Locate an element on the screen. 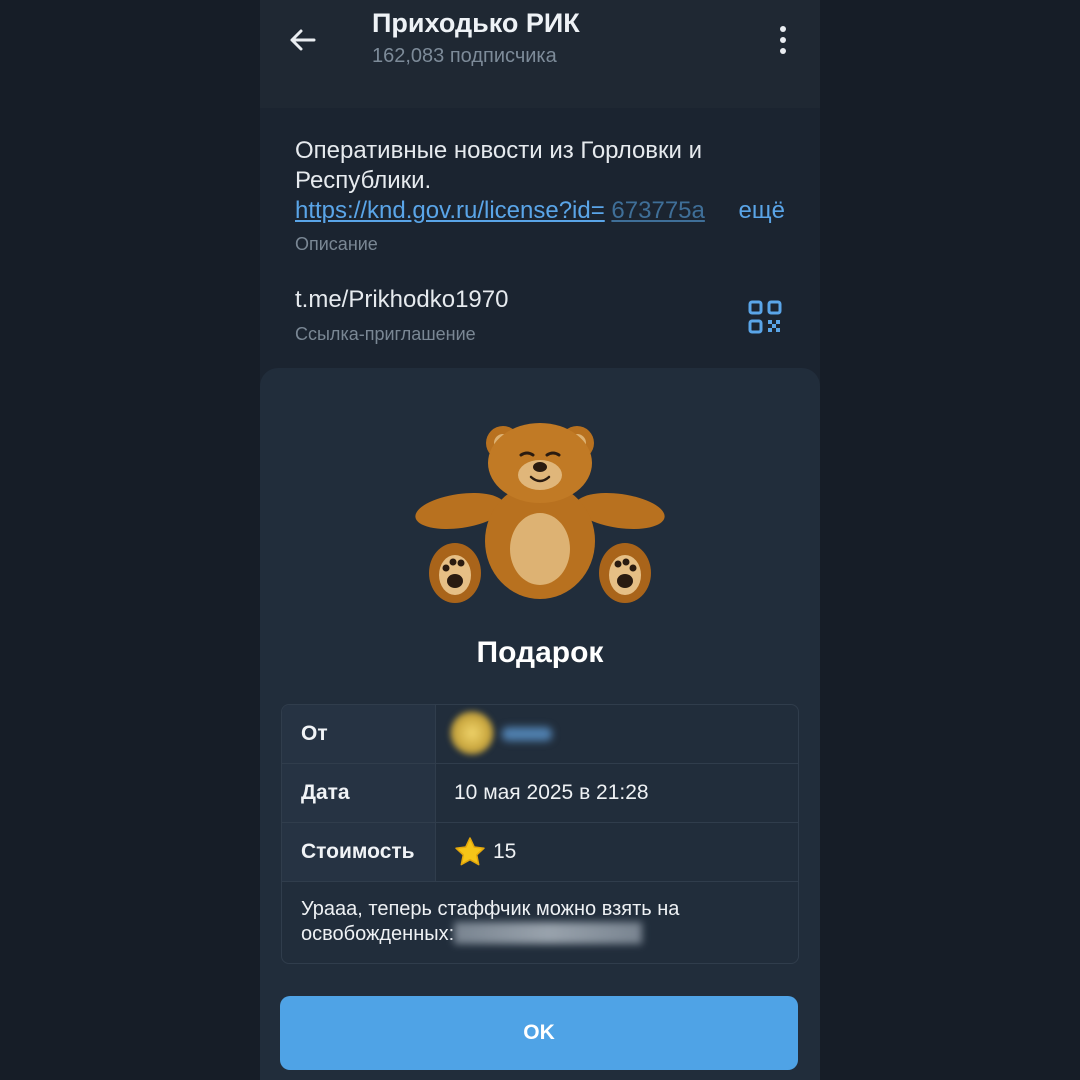  qr-code-icon is located at coordinates (765, 317).